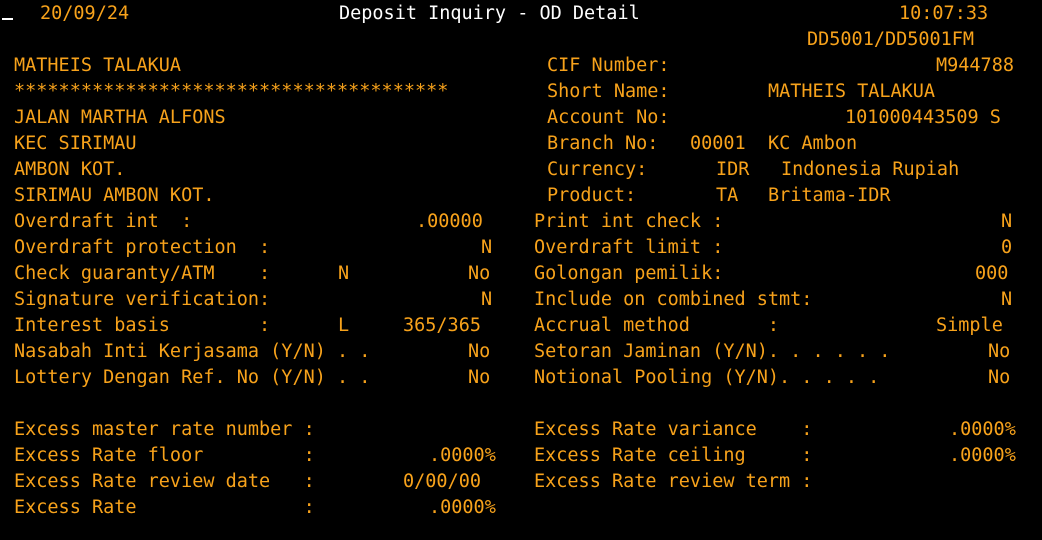 The height and width of the screenshot is (540, 1042). Describe the element at coordinates (969, 325) in the screenshot. I see `accrual-method-value: Simple` at that location.